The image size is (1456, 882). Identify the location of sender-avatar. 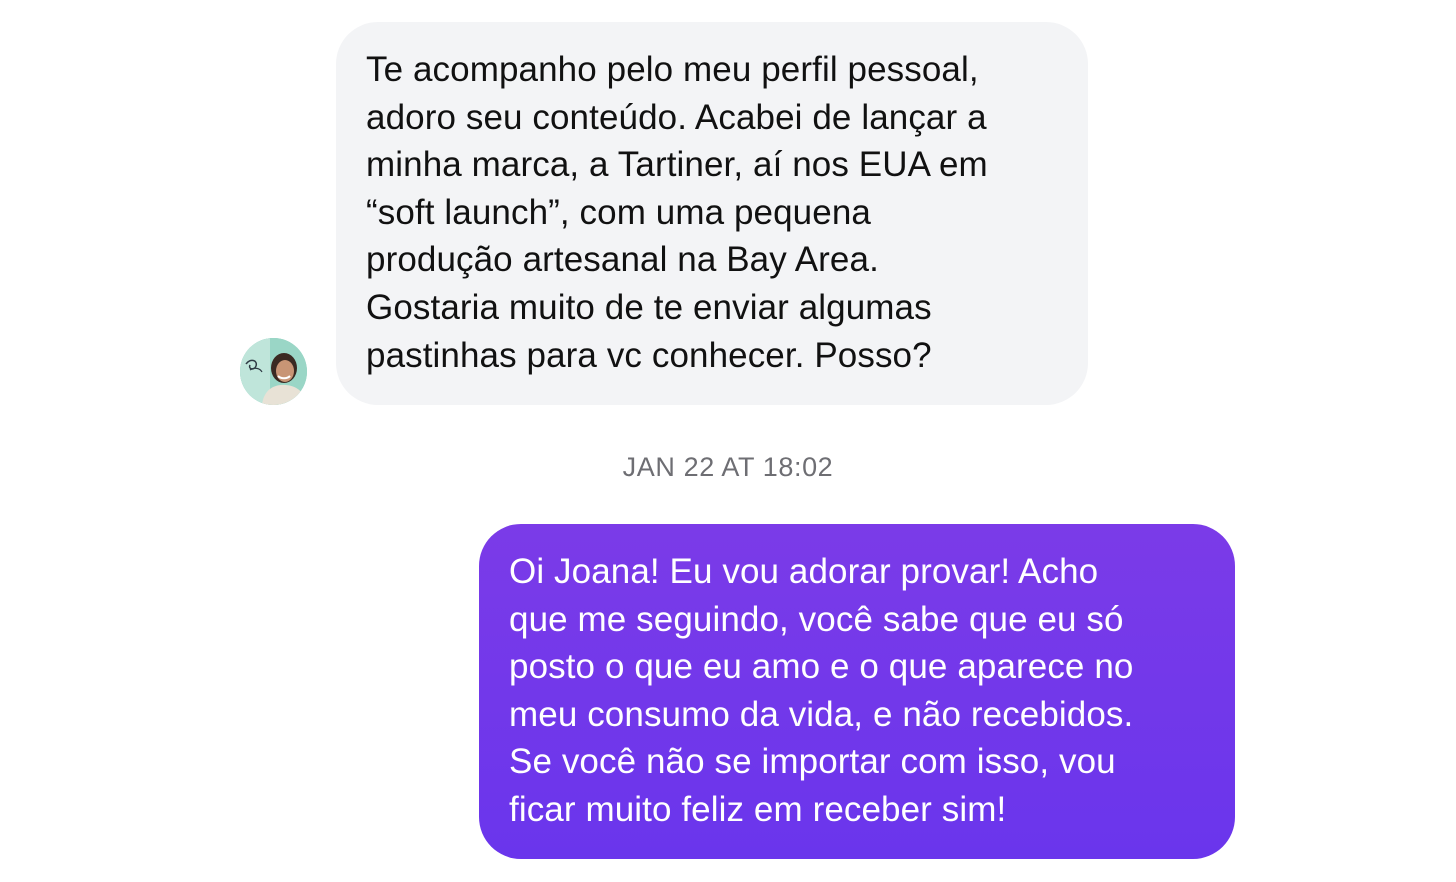
(273, 371).